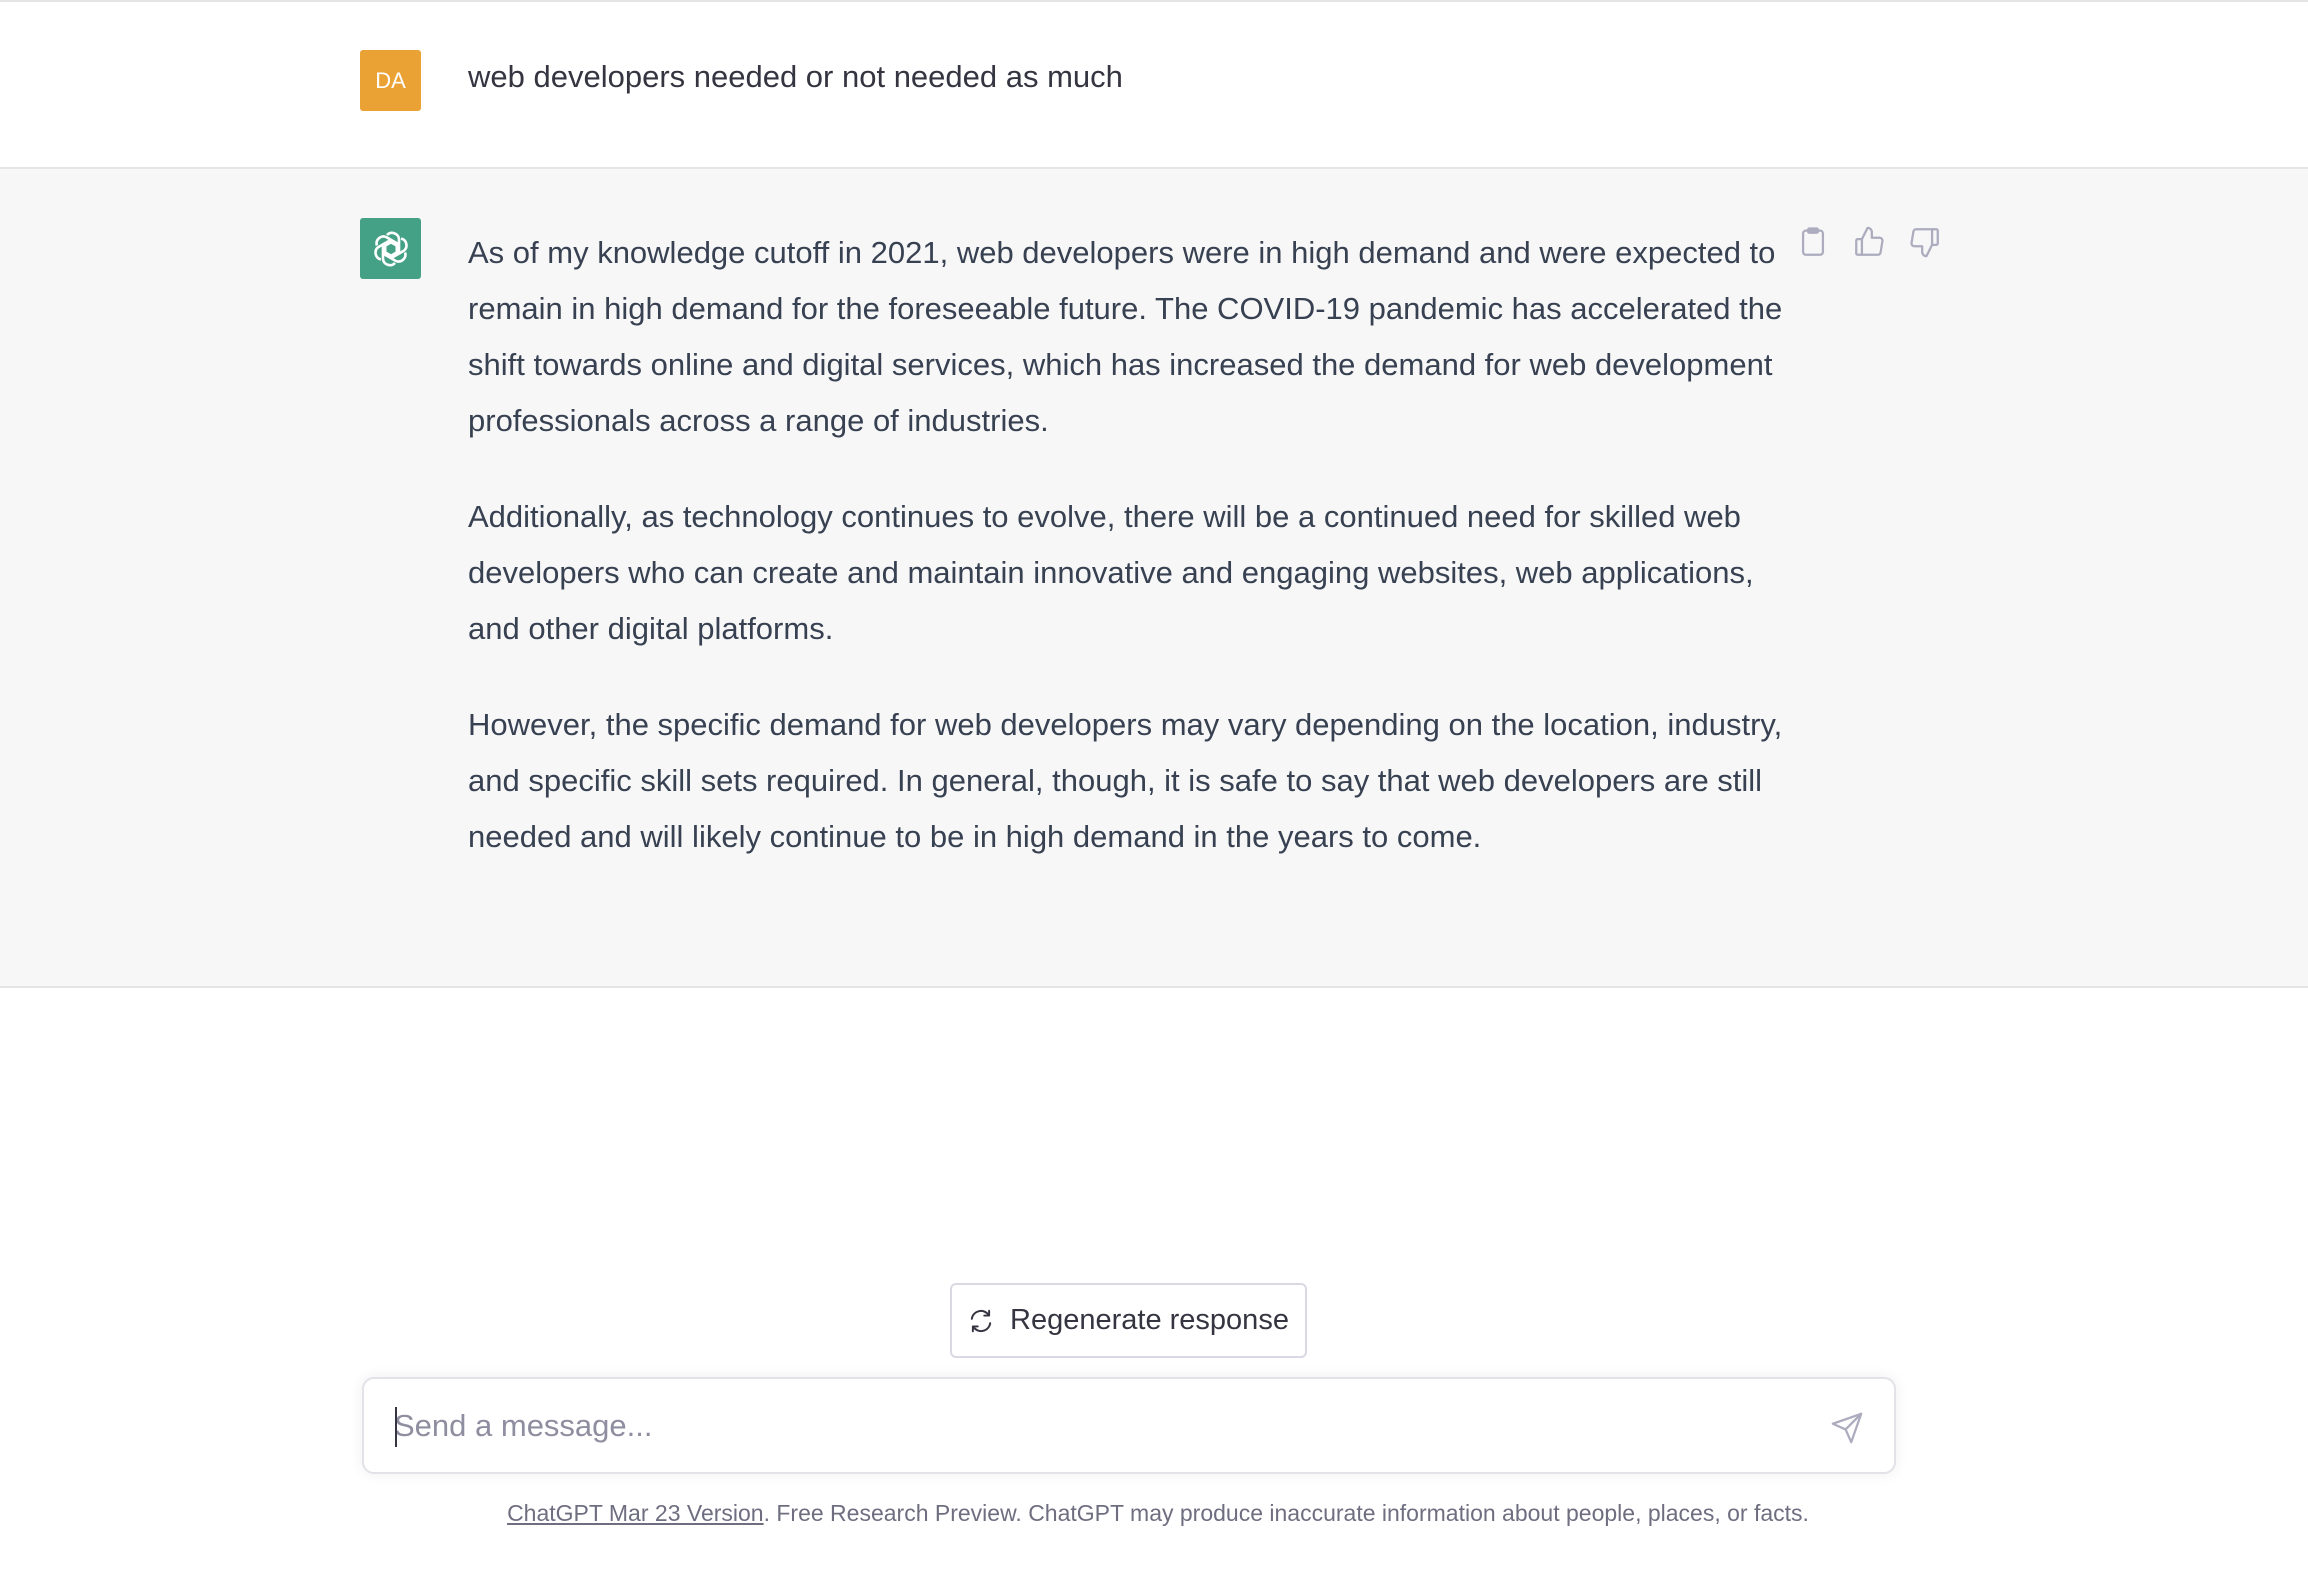 This screenshot has height=1579, width=2308. Describe the element at coordinates (396, 1427) in the screenshot. I see `text-cursor` at that location.